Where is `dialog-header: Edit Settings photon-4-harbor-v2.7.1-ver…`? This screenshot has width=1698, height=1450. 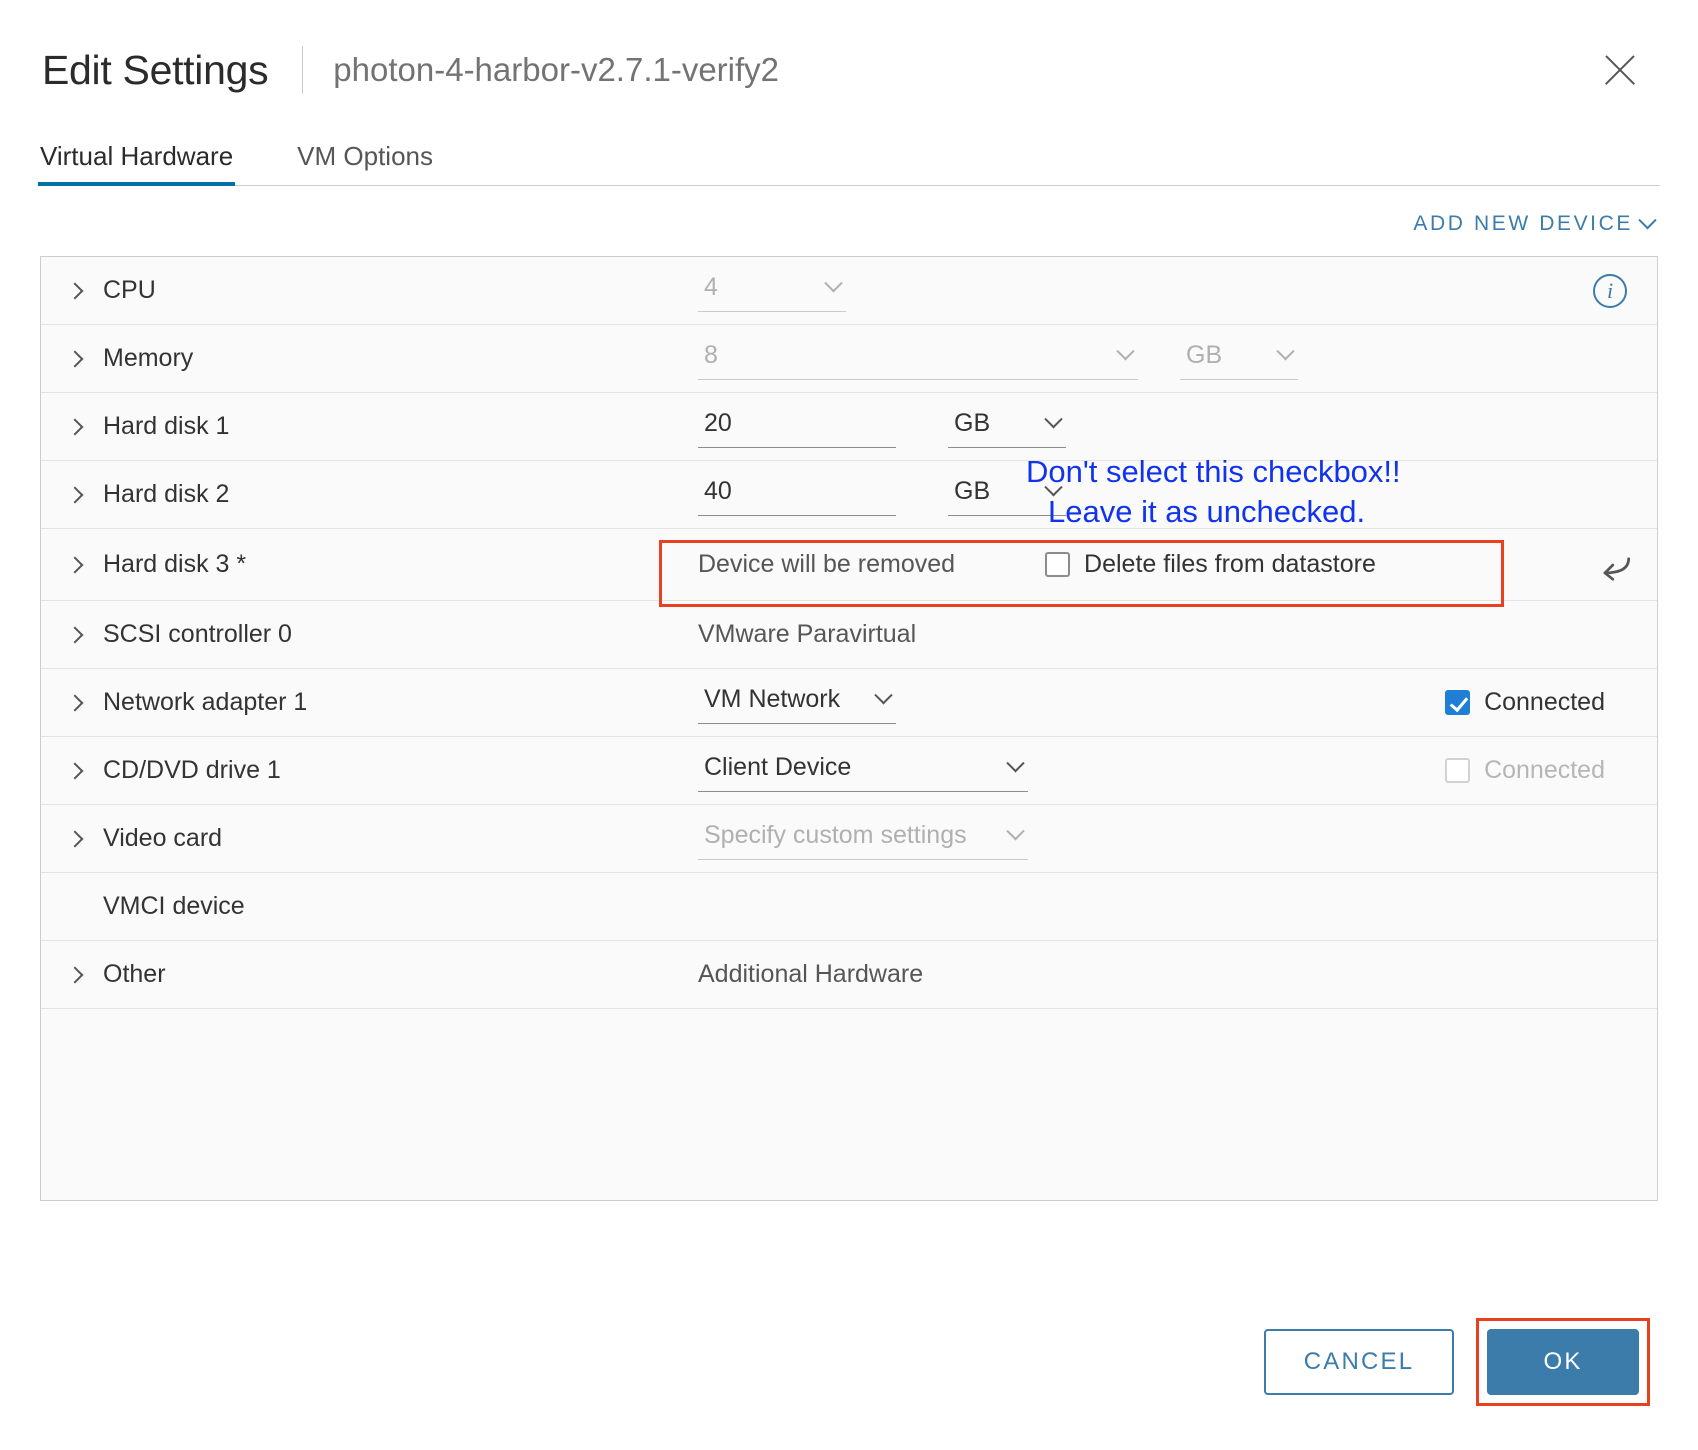
dialog-header: Edit Settings photon-4-harbor-v2.7.1-ver… is located at coordinates (849, 55).